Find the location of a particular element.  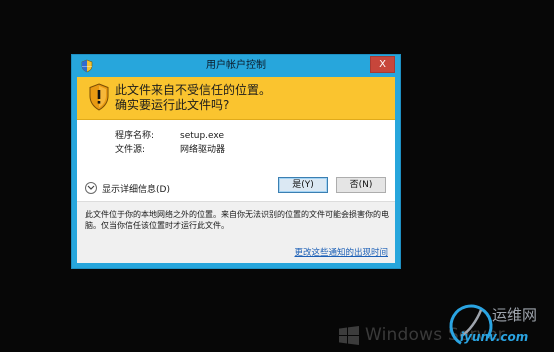

file-source-row: 文件源: 网络驱动器 is located at coordinates (170, 150).